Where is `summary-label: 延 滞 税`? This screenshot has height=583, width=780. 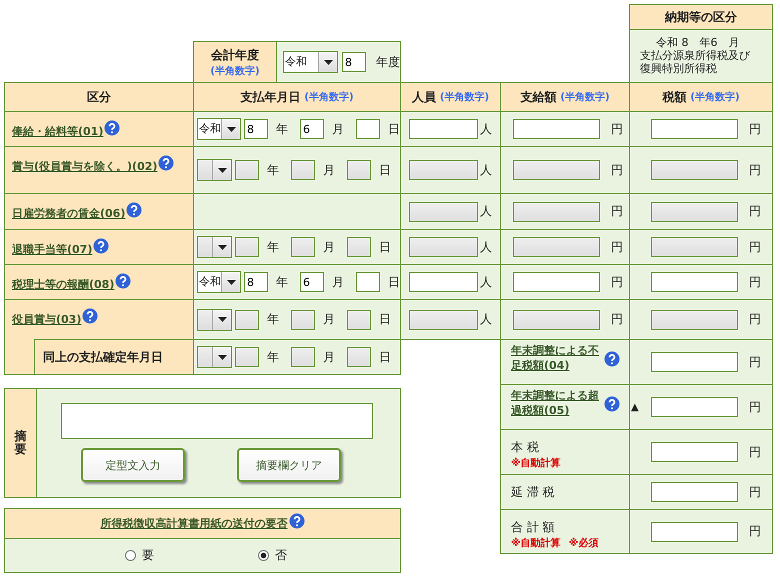 summary-label: 延 滞 税 is located at coordinates (533, 492).